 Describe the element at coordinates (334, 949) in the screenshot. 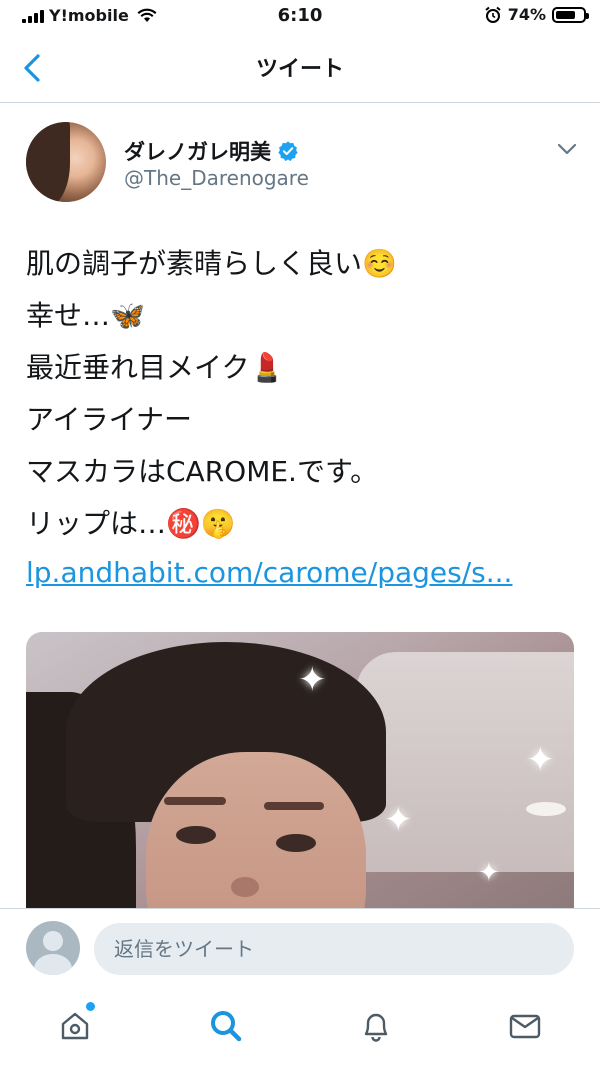

I see `reply-input: 返信をツイート` at that location.